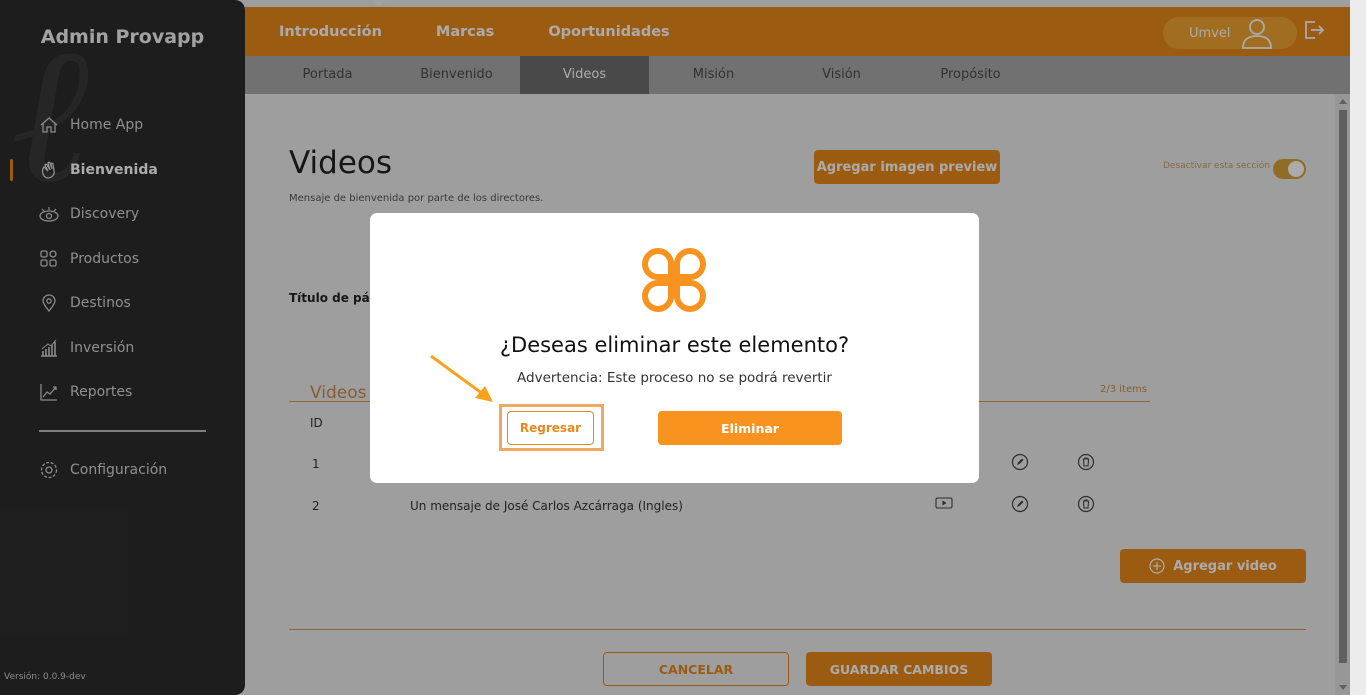  I want to click on window-edge, so click(1358, 347).